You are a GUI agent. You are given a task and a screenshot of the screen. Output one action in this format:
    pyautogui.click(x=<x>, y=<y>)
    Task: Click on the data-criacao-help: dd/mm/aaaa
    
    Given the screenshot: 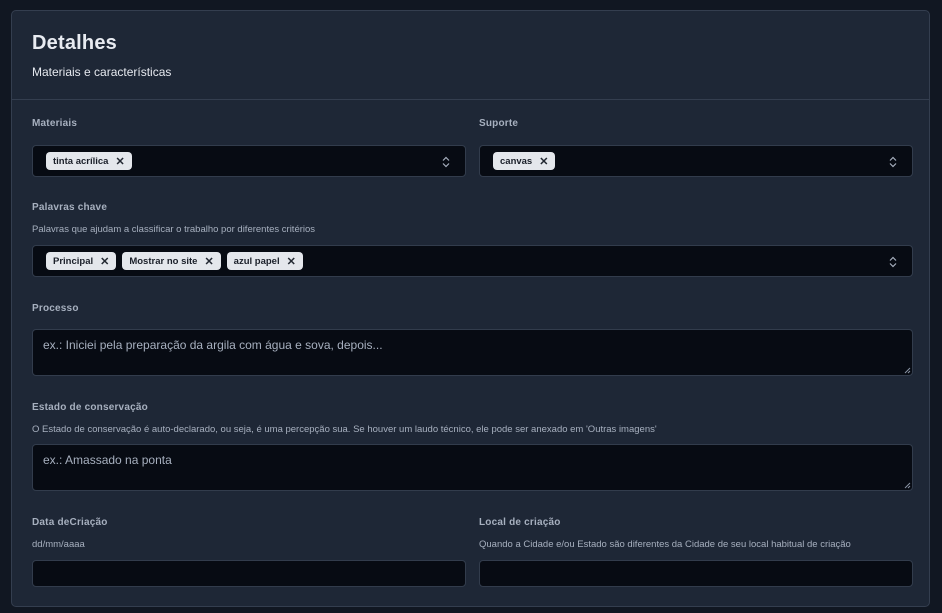 What is the action you would take?
    pyautogui.click(x=58, y=544)
    